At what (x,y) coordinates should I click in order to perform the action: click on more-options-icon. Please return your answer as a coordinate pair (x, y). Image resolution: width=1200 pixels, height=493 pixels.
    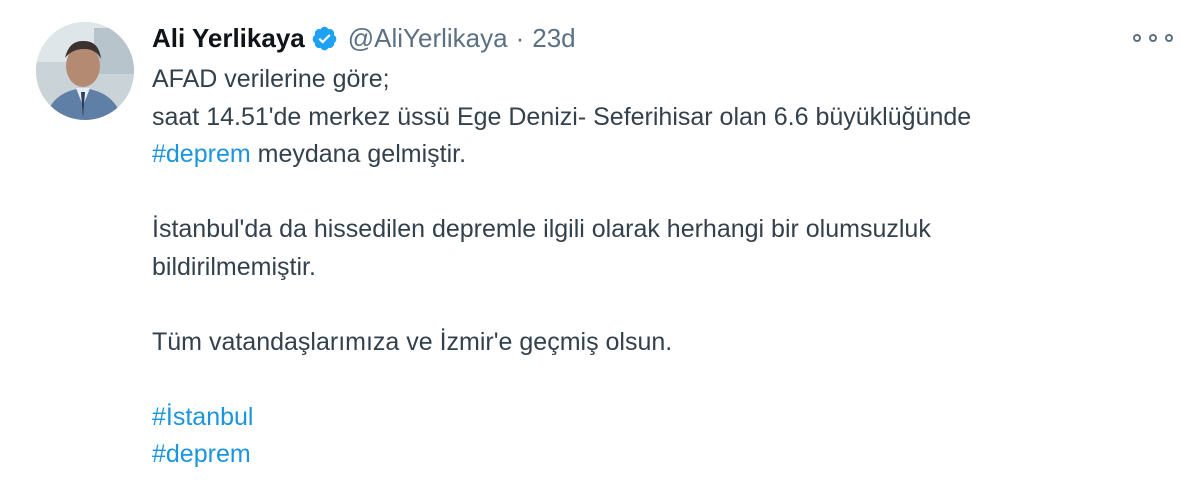
    Looking at the image, I should click on (1153, 38).